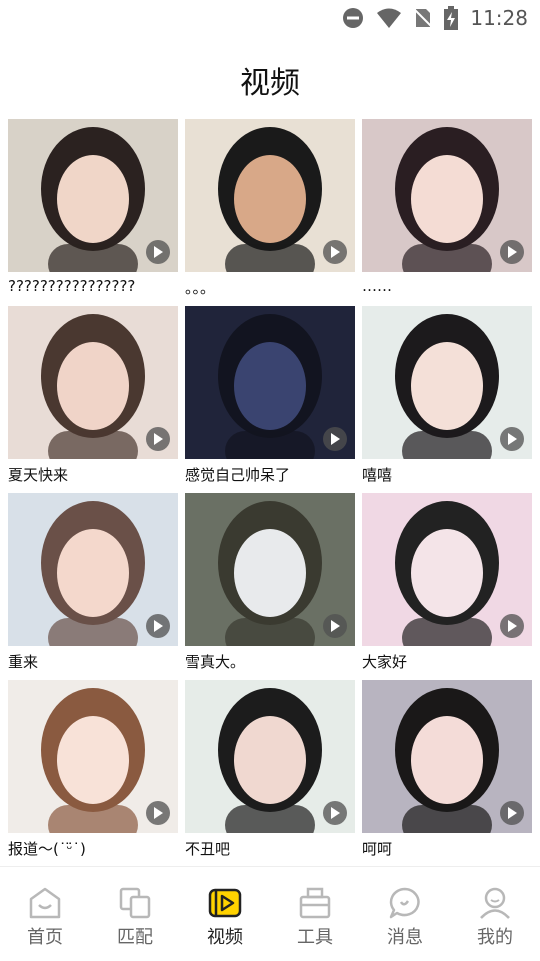 Image resolution: width=540 pixels, height=961 pixels. What do you see at coordinates (225, 903) in the screenshot?
I see `video-icon` at bounding box center [225, 903].